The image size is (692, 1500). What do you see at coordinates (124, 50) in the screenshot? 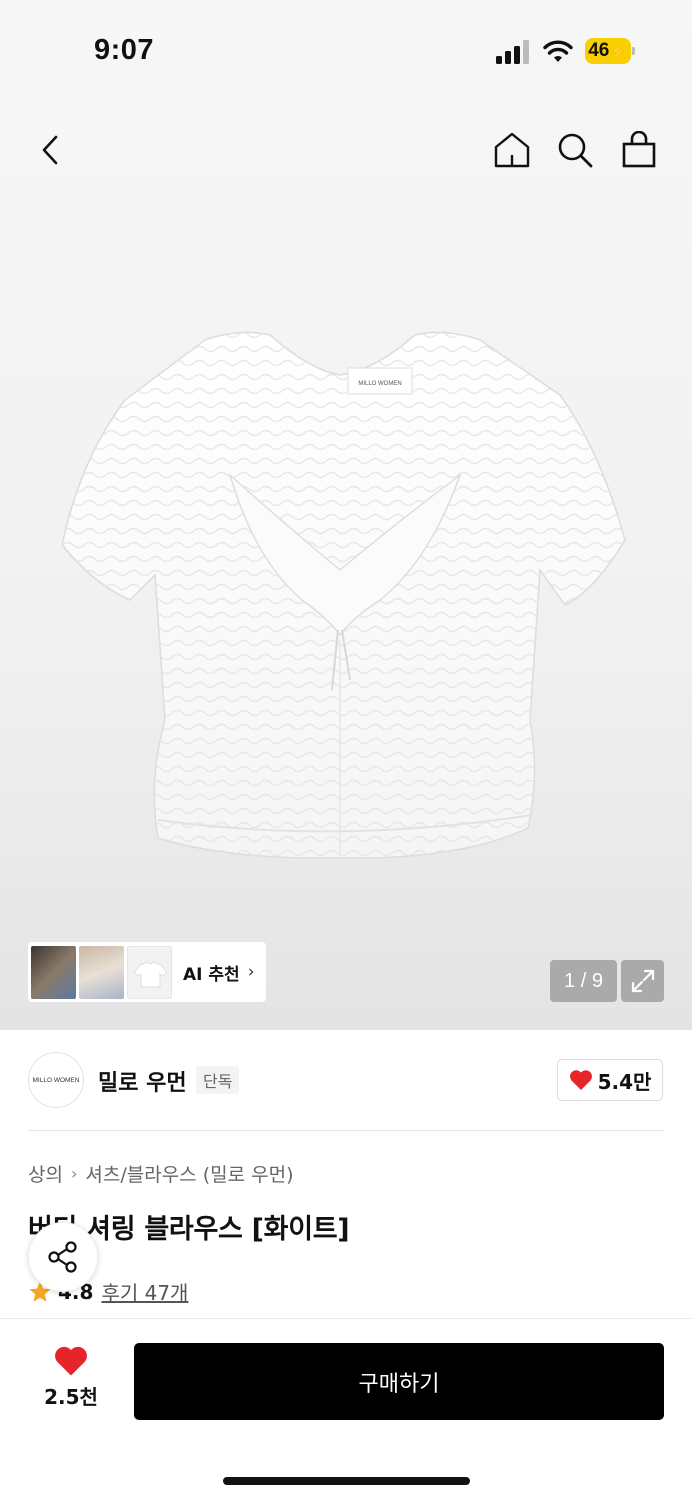
I see `status-time: 9:07` at bounding box center [124, 50].